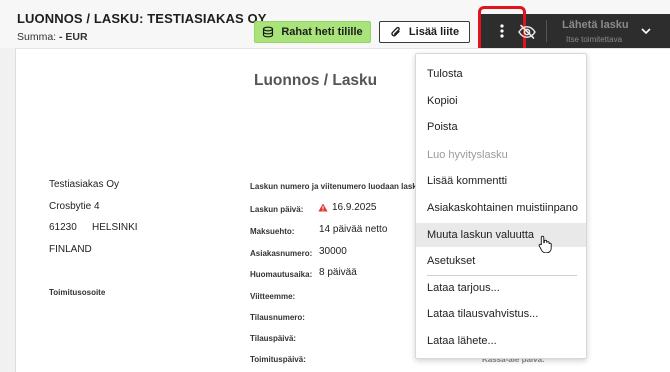 Image resolution: width=670 pixels, height=372 pixels. Describe the element at coordinates (467, 155) in the screenshot. I see `menu-item-create-credit-note: Luo hyvityslasku` at that location.